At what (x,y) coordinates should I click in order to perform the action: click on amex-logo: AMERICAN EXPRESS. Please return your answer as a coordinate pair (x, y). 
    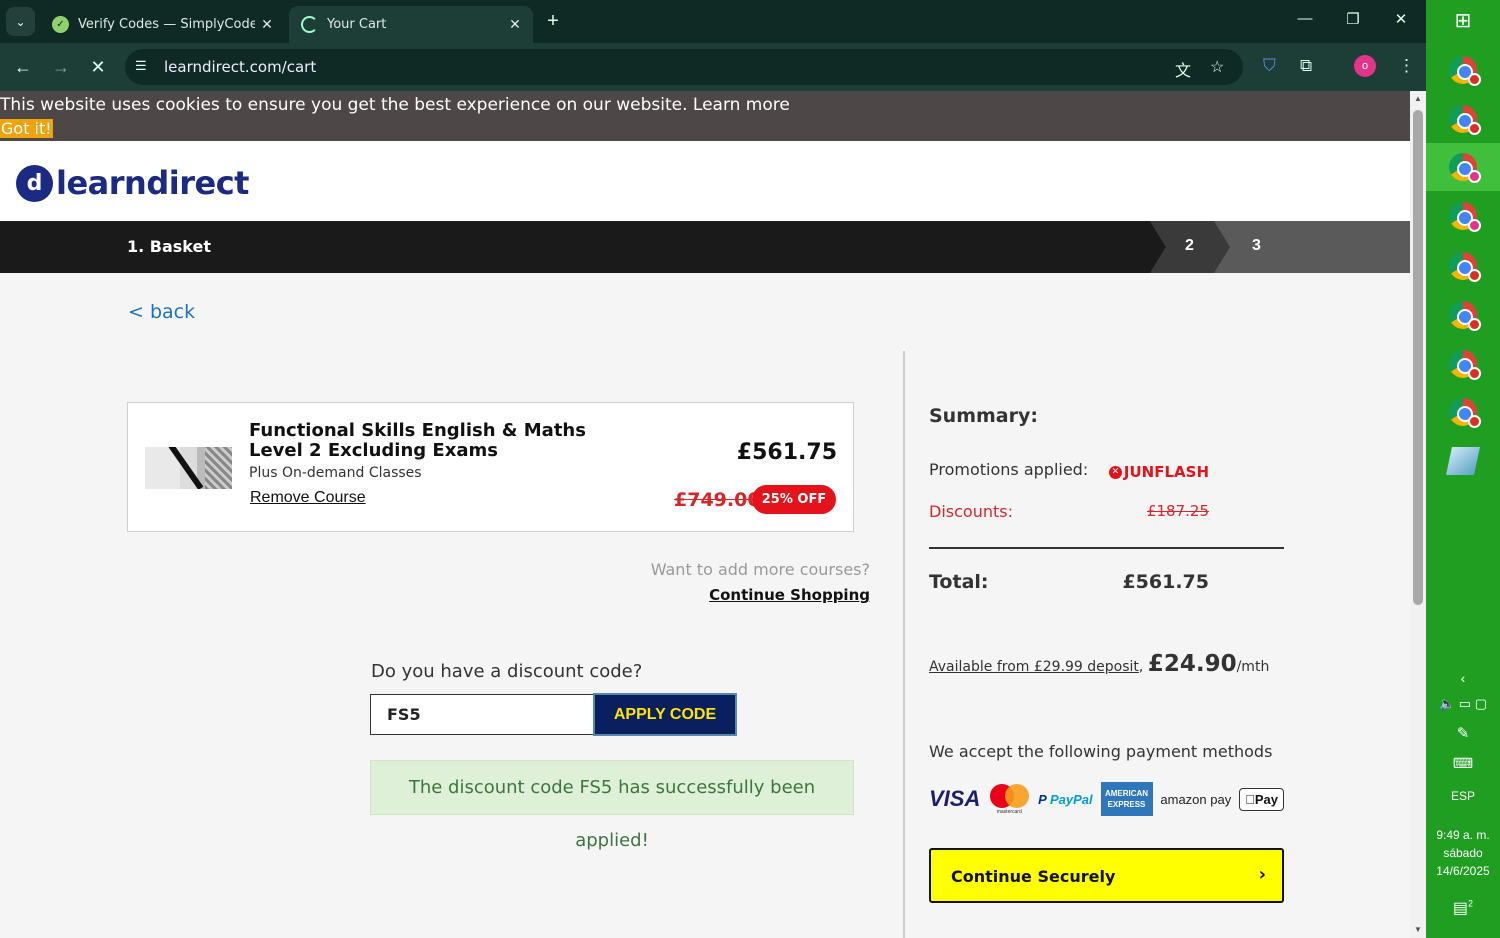
    Looking at the image, I should click on (1126, 799).